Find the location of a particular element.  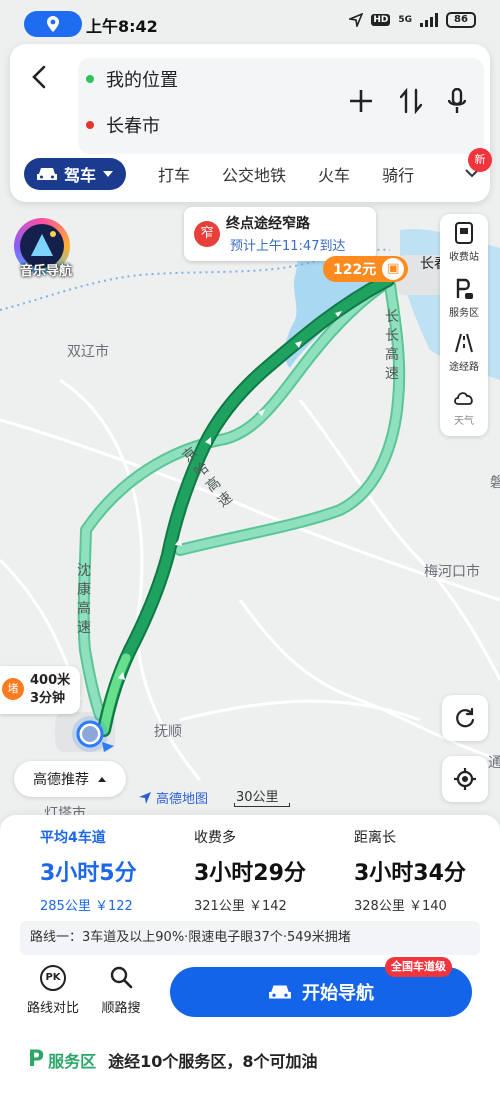

origin-avatar is located at coordinates (90, 734).